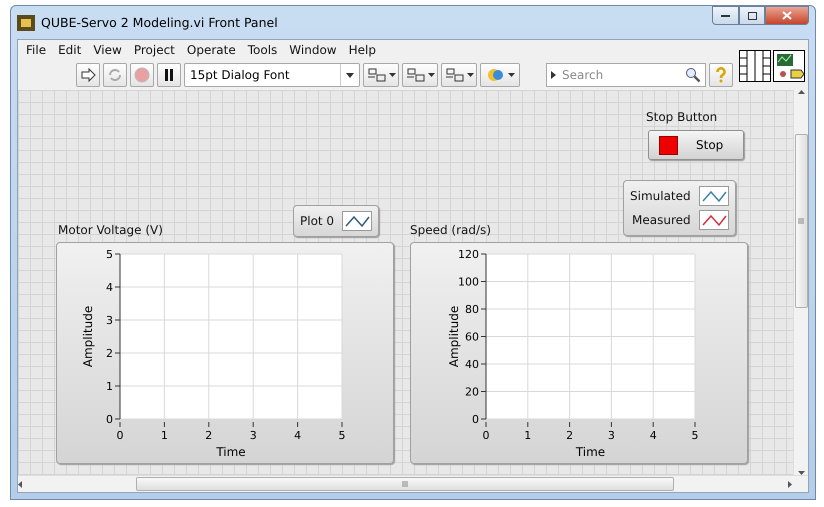 The image size is (824, 507). I want to click on graph-label: Speed (rad/s), so click(450, 230).